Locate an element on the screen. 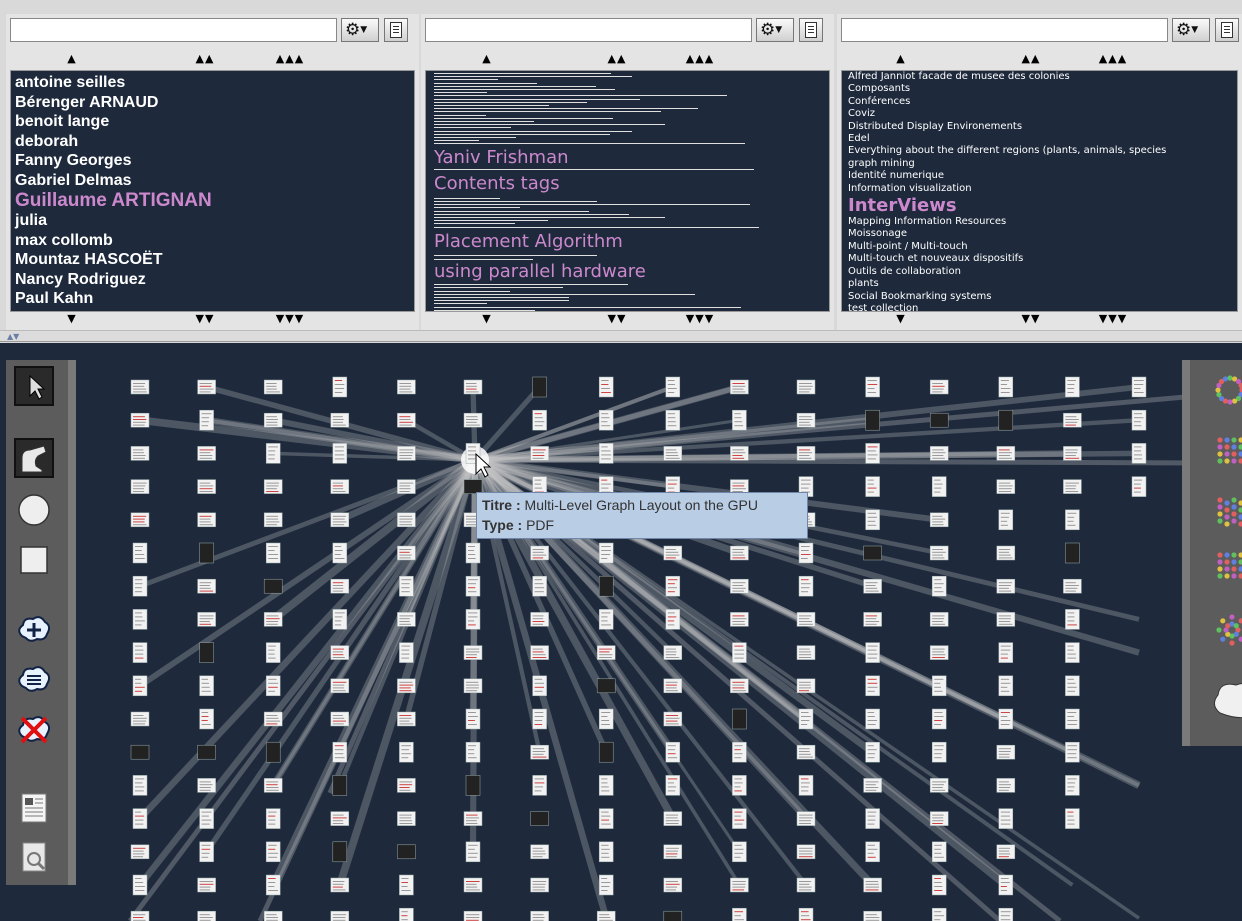 The image size is (1242, 921). grid-cluster-layout-icon is located at coordinates (1229, 565).